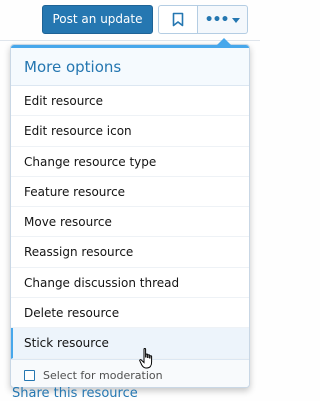 The height and width of the screenshot is (401, 320). What do you see at coordinates (130, 222) in the screenshot?
I see `menu-item-move-resource: Move resource` at bounding box center [130, 222].